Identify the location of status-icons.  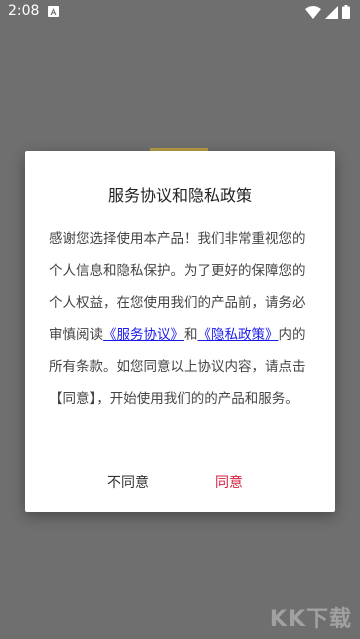
(327, 12).